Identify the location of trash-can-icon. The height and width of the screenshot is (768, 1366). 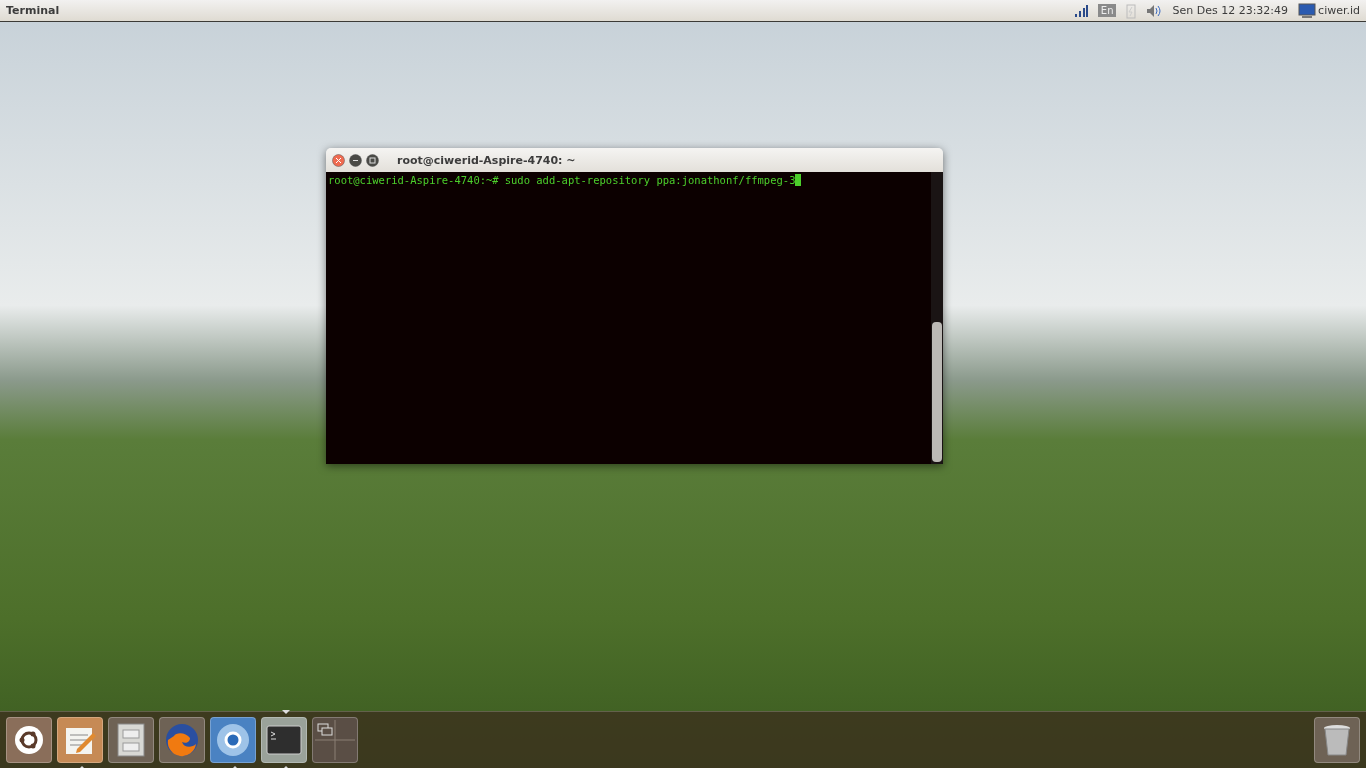
(1337, 740).